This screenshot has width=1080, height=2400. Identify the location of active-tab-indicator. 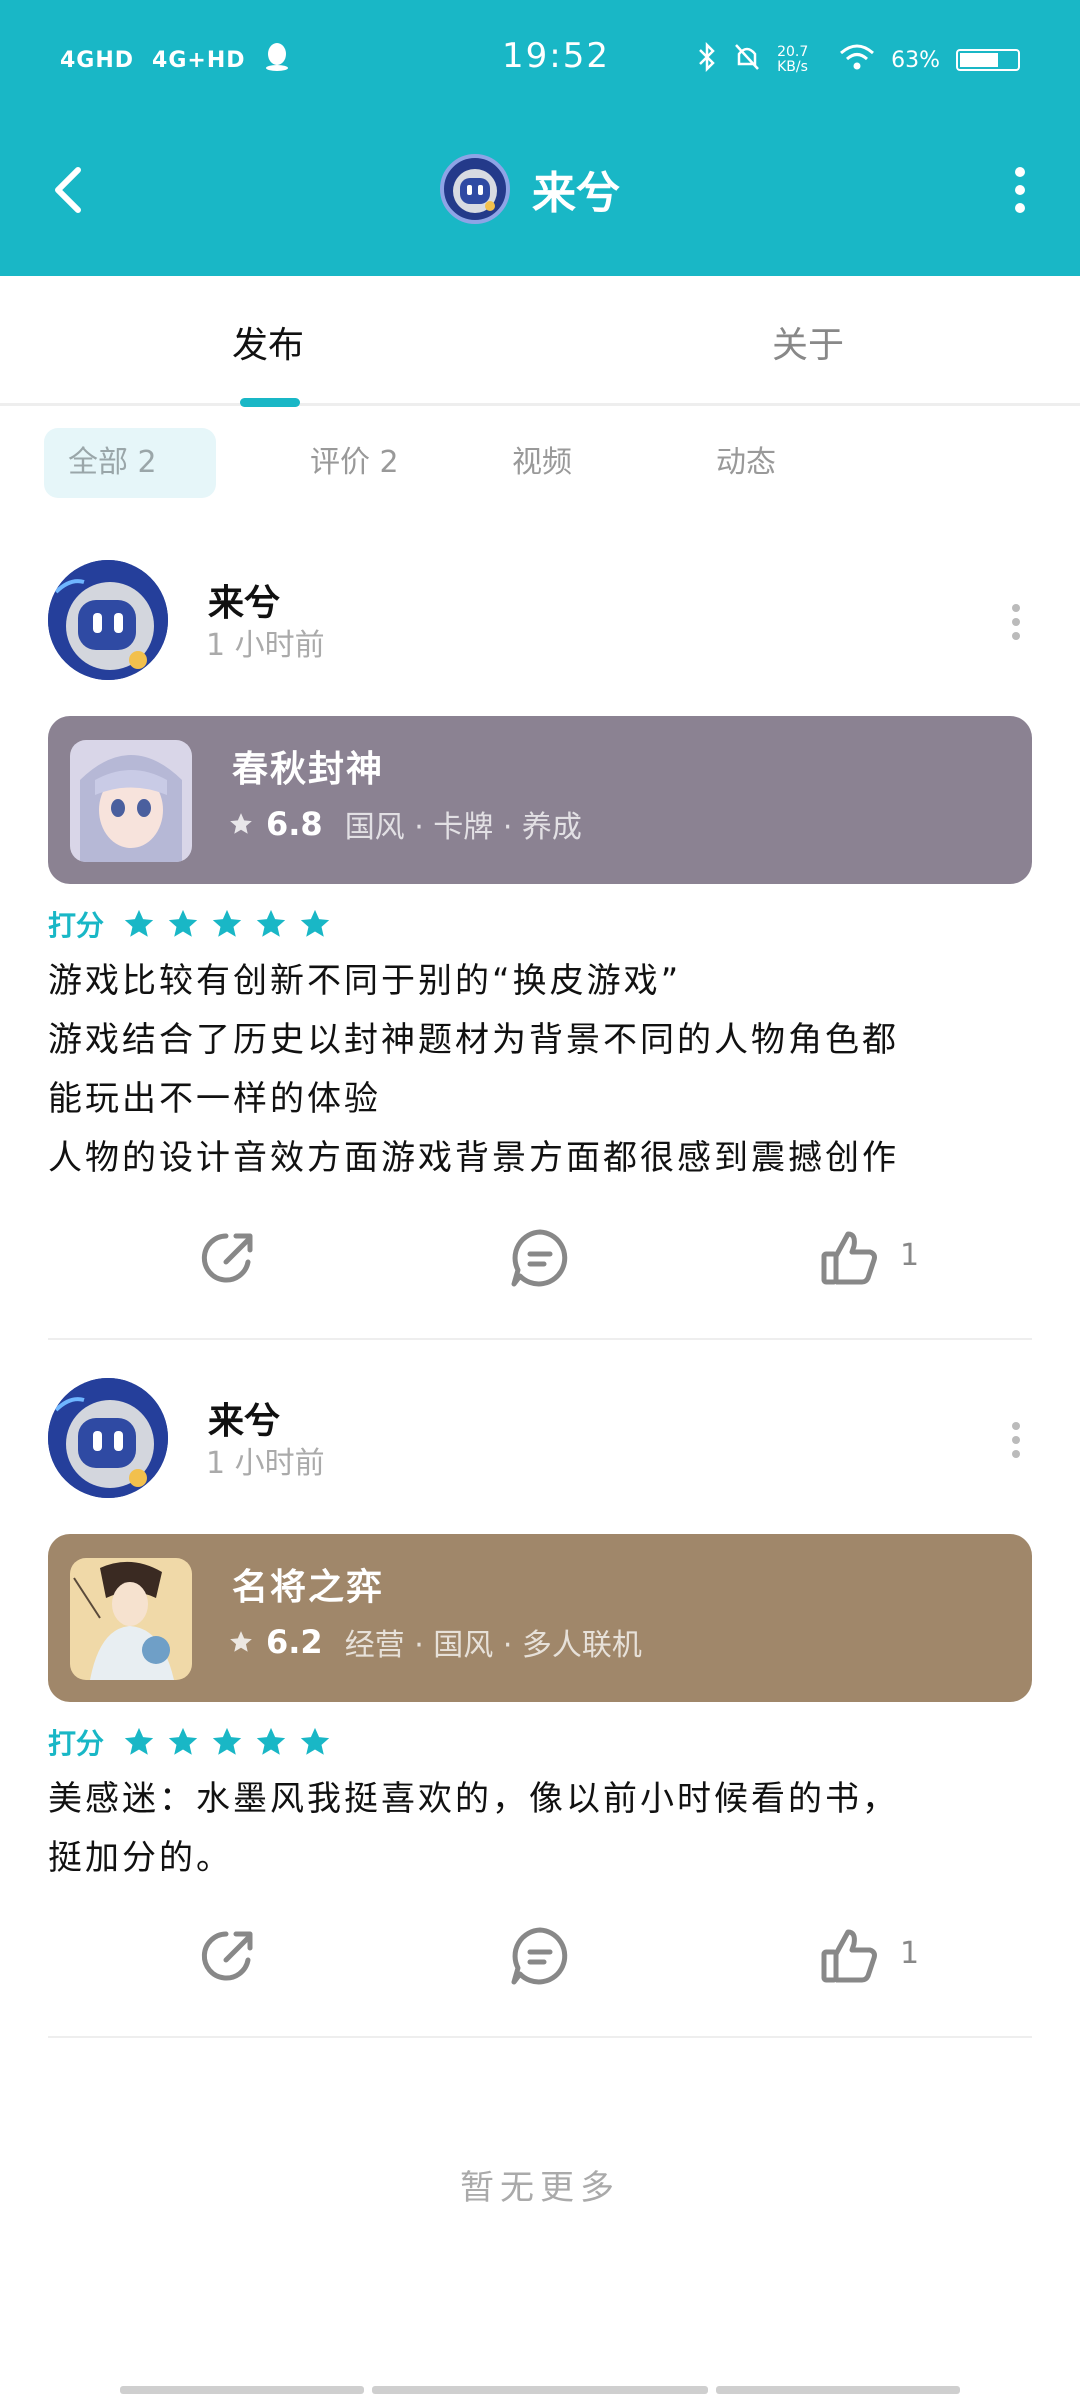
(270, 402).